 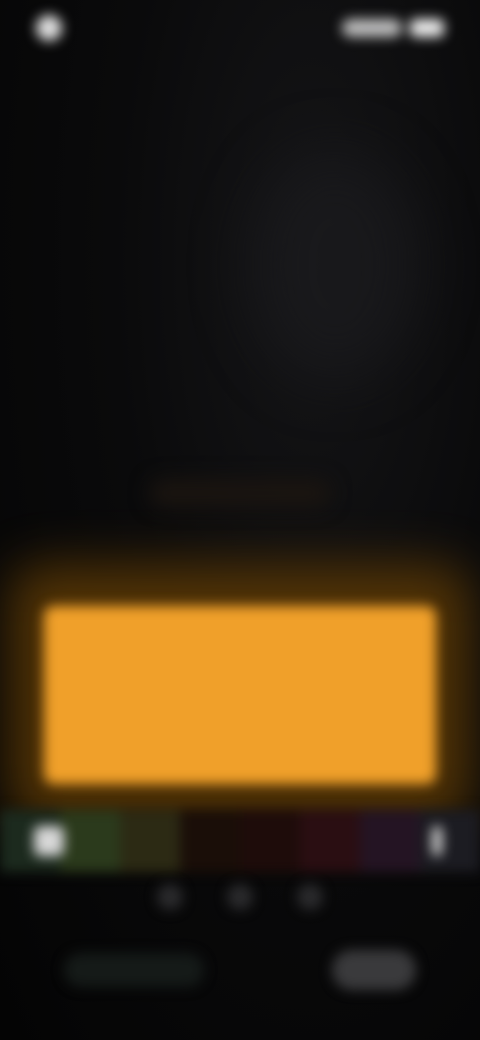 What do you see at coordinates (374, 970) in the screenshot?
I see `next-button` at bounding box center [374, 970].